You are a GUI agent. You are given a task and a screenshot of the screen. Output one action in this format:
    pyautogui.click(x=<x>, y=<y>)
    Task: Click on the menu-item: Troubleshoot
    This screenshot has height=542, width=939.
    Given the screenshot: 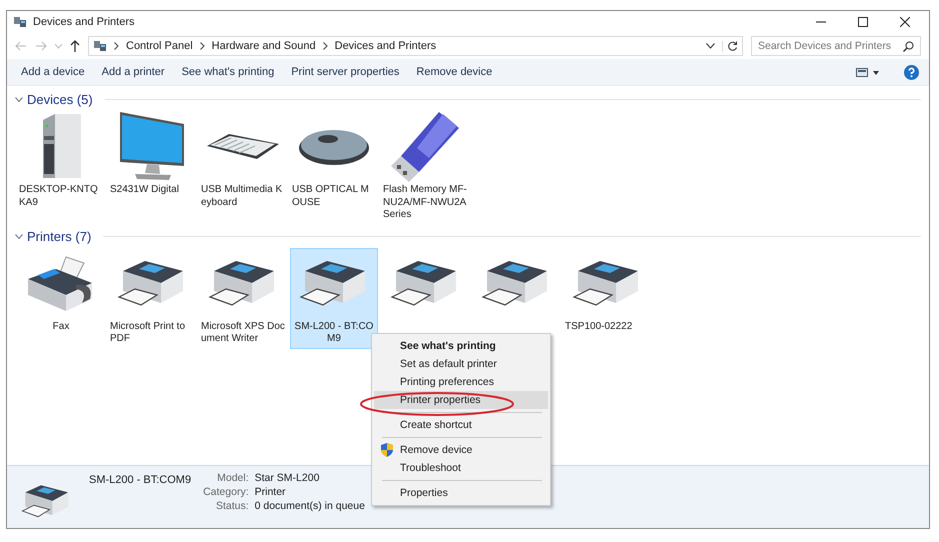 What is the action you would take?
    pyautogui.click(x=461, y=468)
    